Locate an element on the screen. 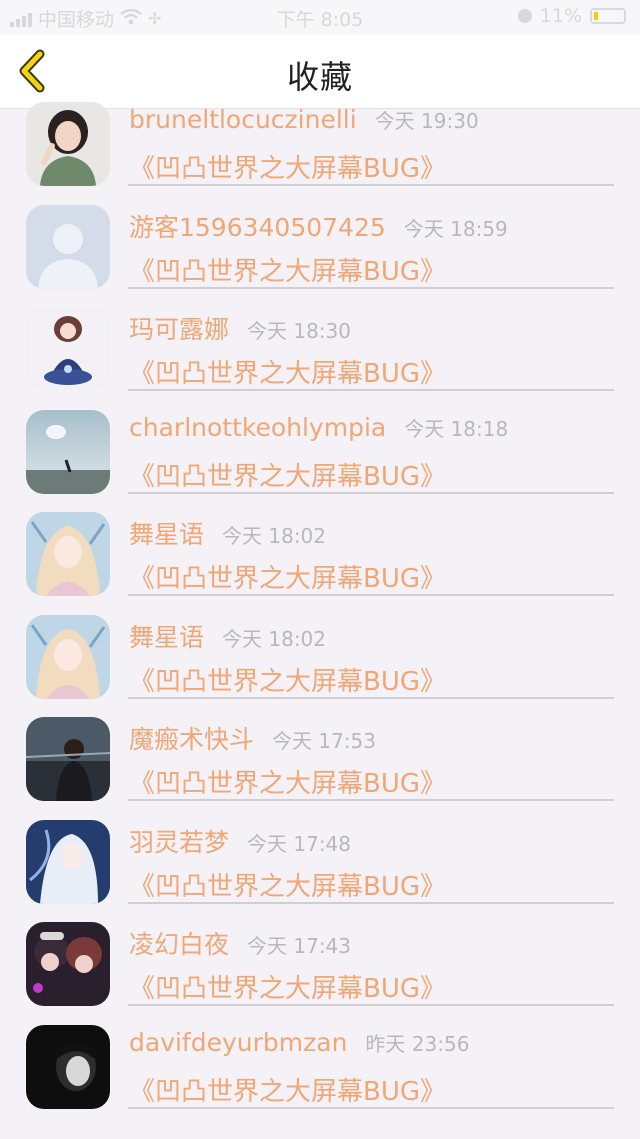  favorite-row: 魔瘢术快斗 今天 17:53 《凹凸世界之大屏幕BUG》 is located at coordinates (320, 771).